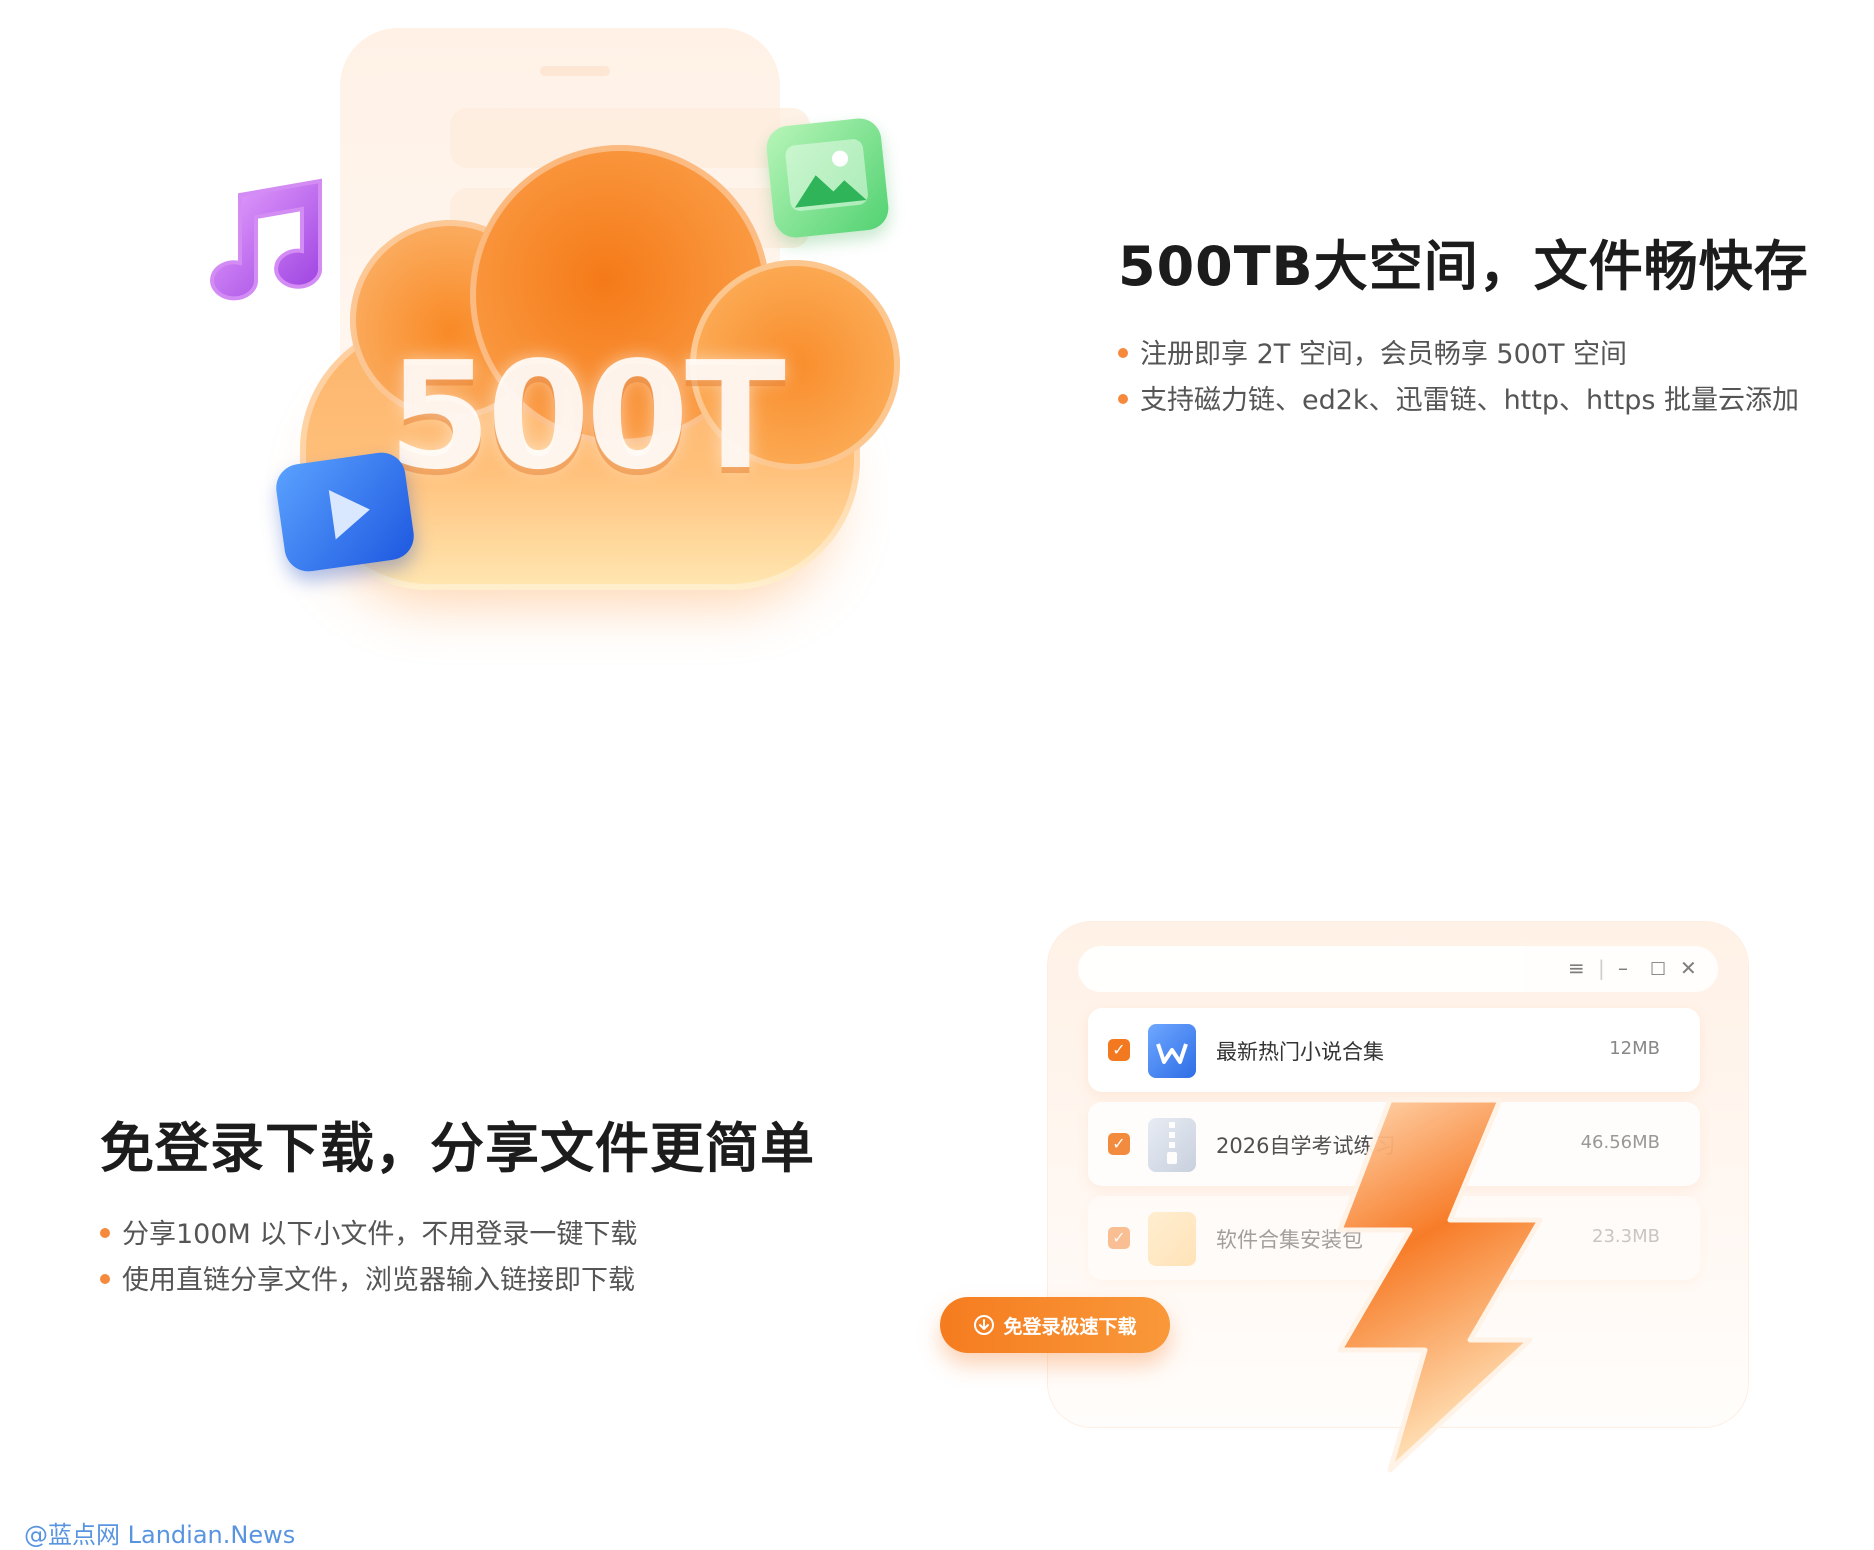 The image size is (1874, 1550). Describe the element at coordinates (1440, 1285) in the screenshot. I see `lightning-bolt-icon` at that location.